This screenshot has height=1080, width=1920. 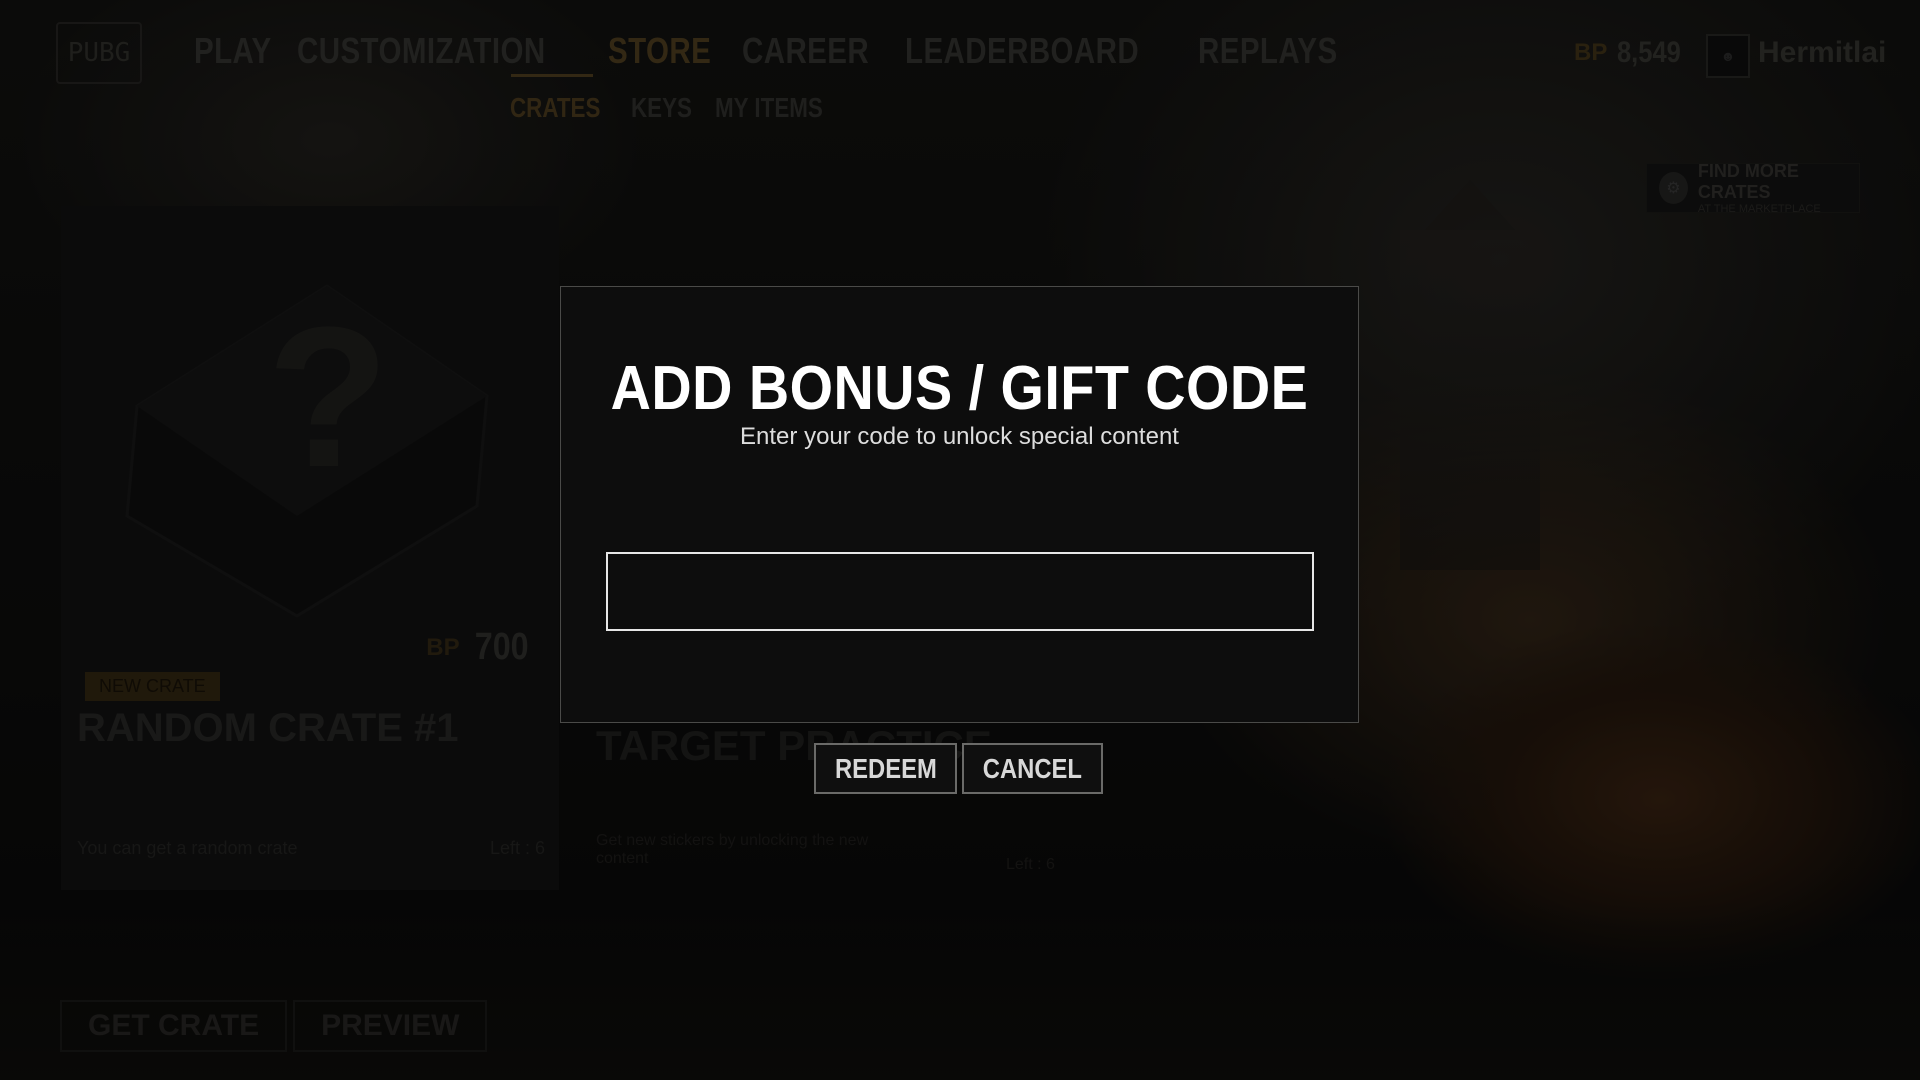 I want to click on redeem-button-label: REDEEM, so click(x=885, y=768).